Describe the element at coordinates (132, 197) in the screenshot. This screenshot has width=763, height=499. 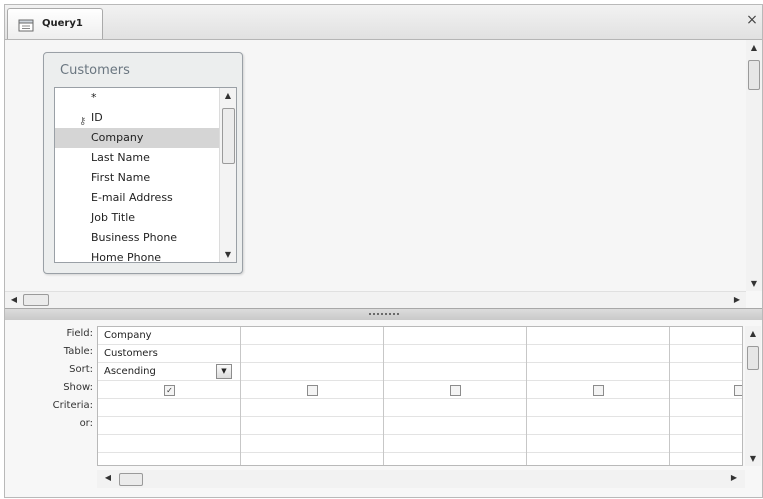
I see `field-label: E-mail Address` at that location.